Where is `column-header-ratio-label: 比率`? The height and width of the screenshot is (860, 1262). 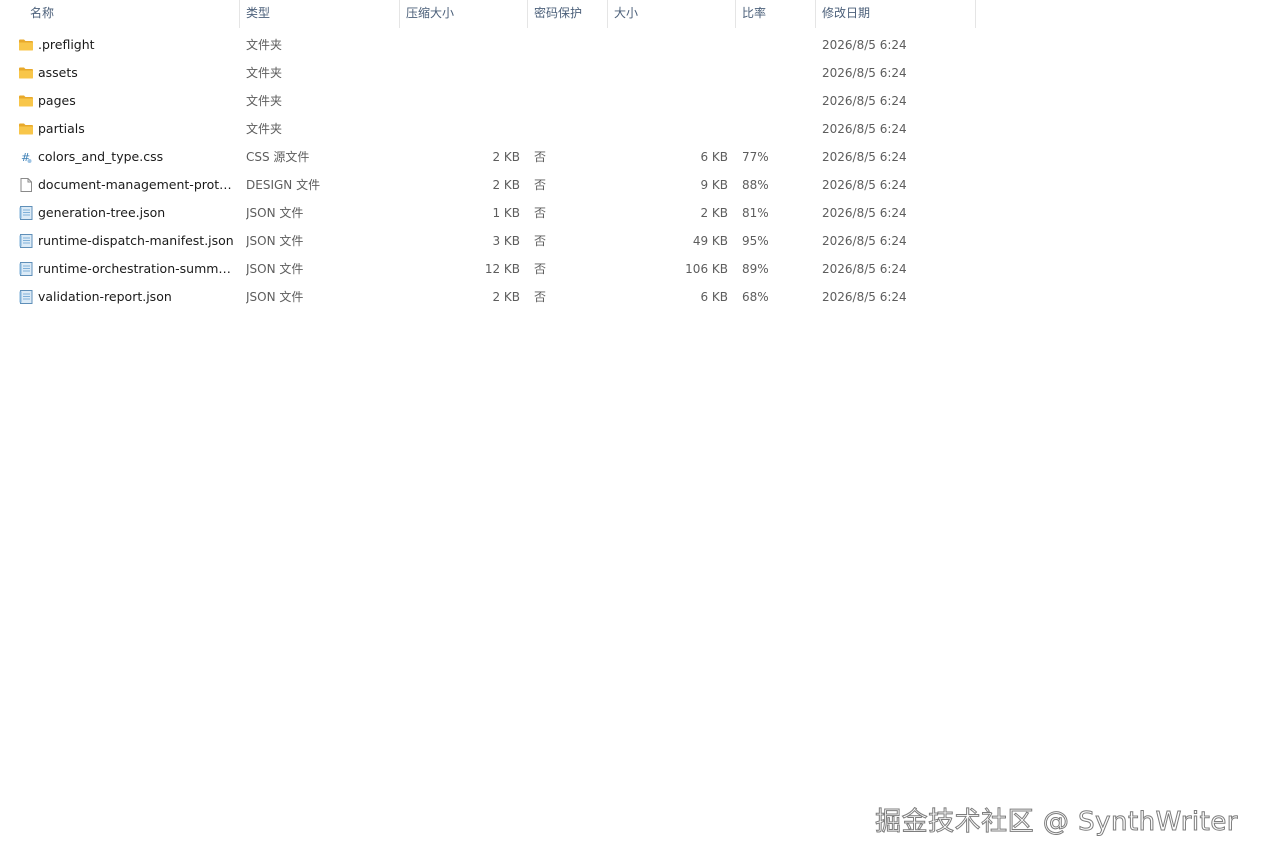
column-header-ratio-label: 比率 is located at coordinates (754, 13).